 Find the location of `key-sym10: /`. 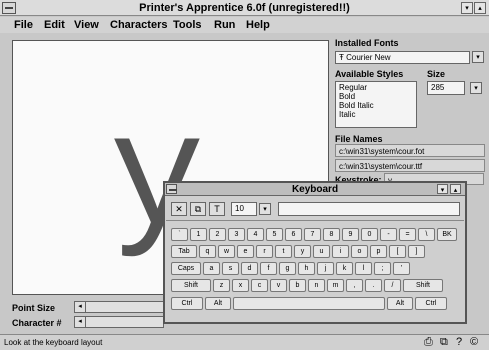

key-sym10: / is located at coordinates (392, 285).